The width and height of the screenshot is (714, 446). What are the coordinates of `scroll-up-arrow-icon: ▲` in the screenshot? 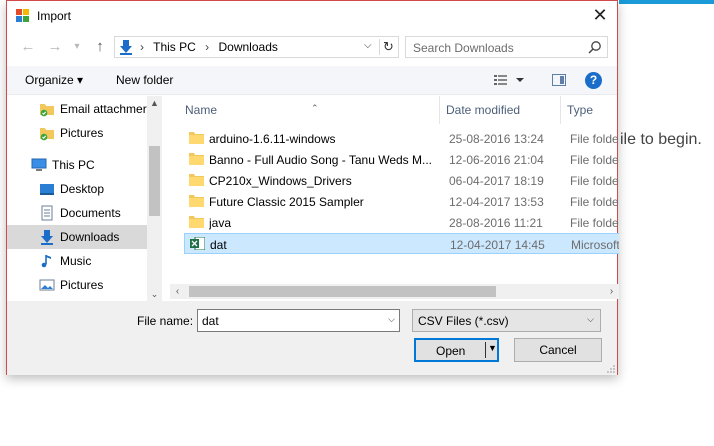 It's located at (154, 103).